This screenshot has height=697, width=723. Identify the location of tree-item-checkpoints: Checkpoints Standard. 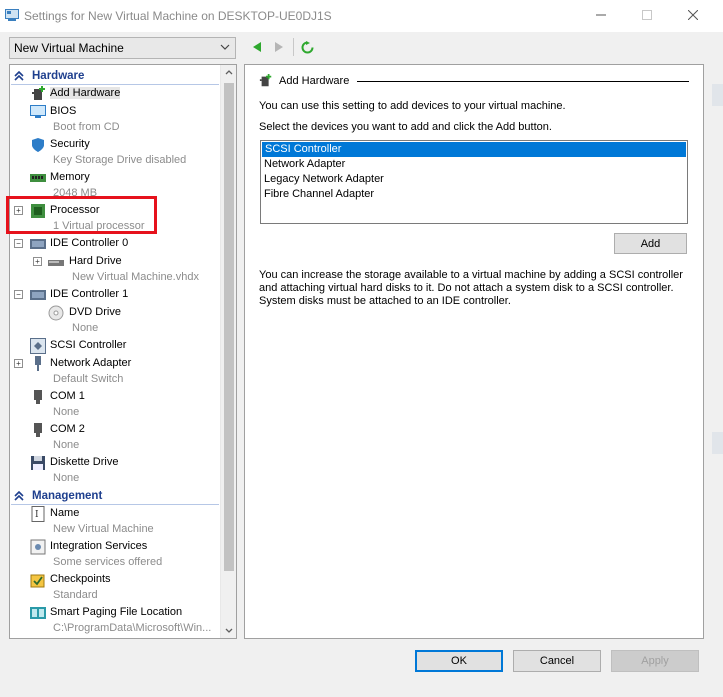
(115, 587).